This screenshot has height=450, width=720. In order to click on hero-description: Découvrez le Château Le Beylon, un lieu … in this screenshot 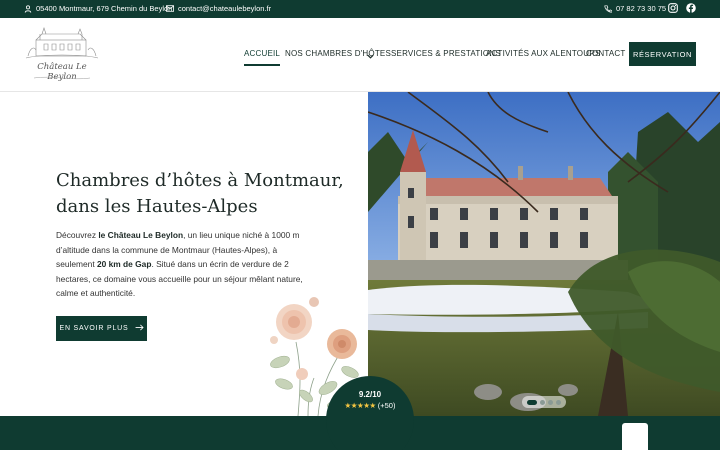, I will do `click(187, 264)`.